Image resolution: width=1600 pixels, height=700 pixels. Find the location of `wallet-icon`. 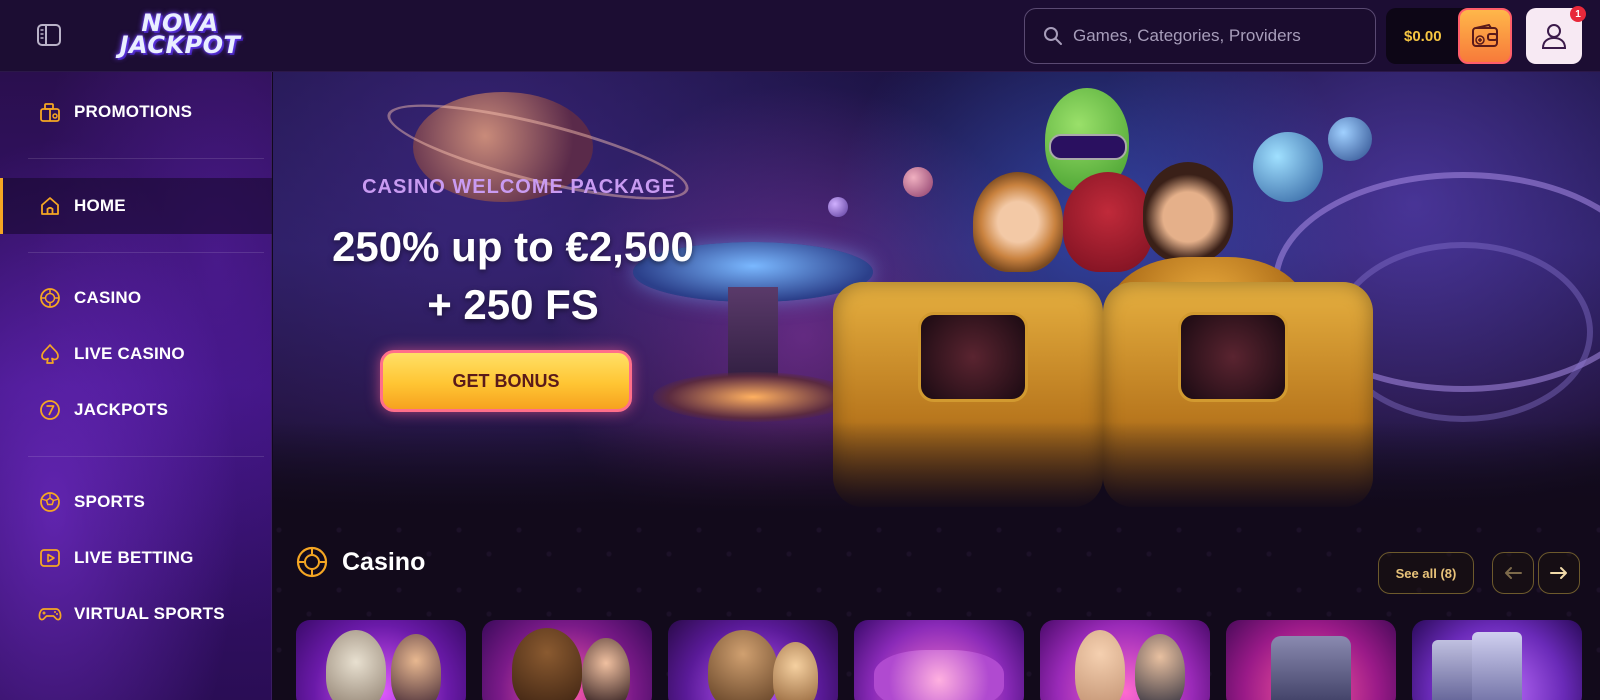

wallet-icon is located at coordinates (1485, 35).